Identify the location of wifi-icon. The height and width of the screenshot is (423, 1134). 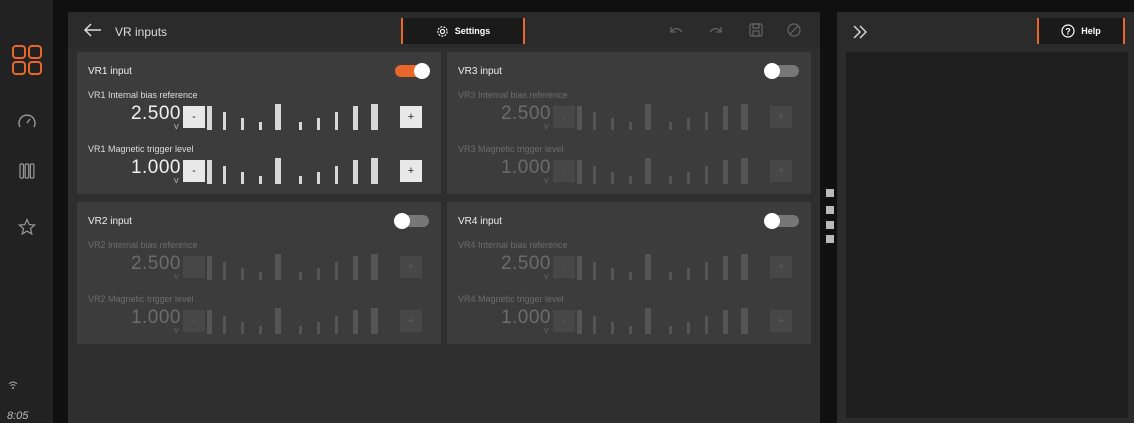
(13, 385).